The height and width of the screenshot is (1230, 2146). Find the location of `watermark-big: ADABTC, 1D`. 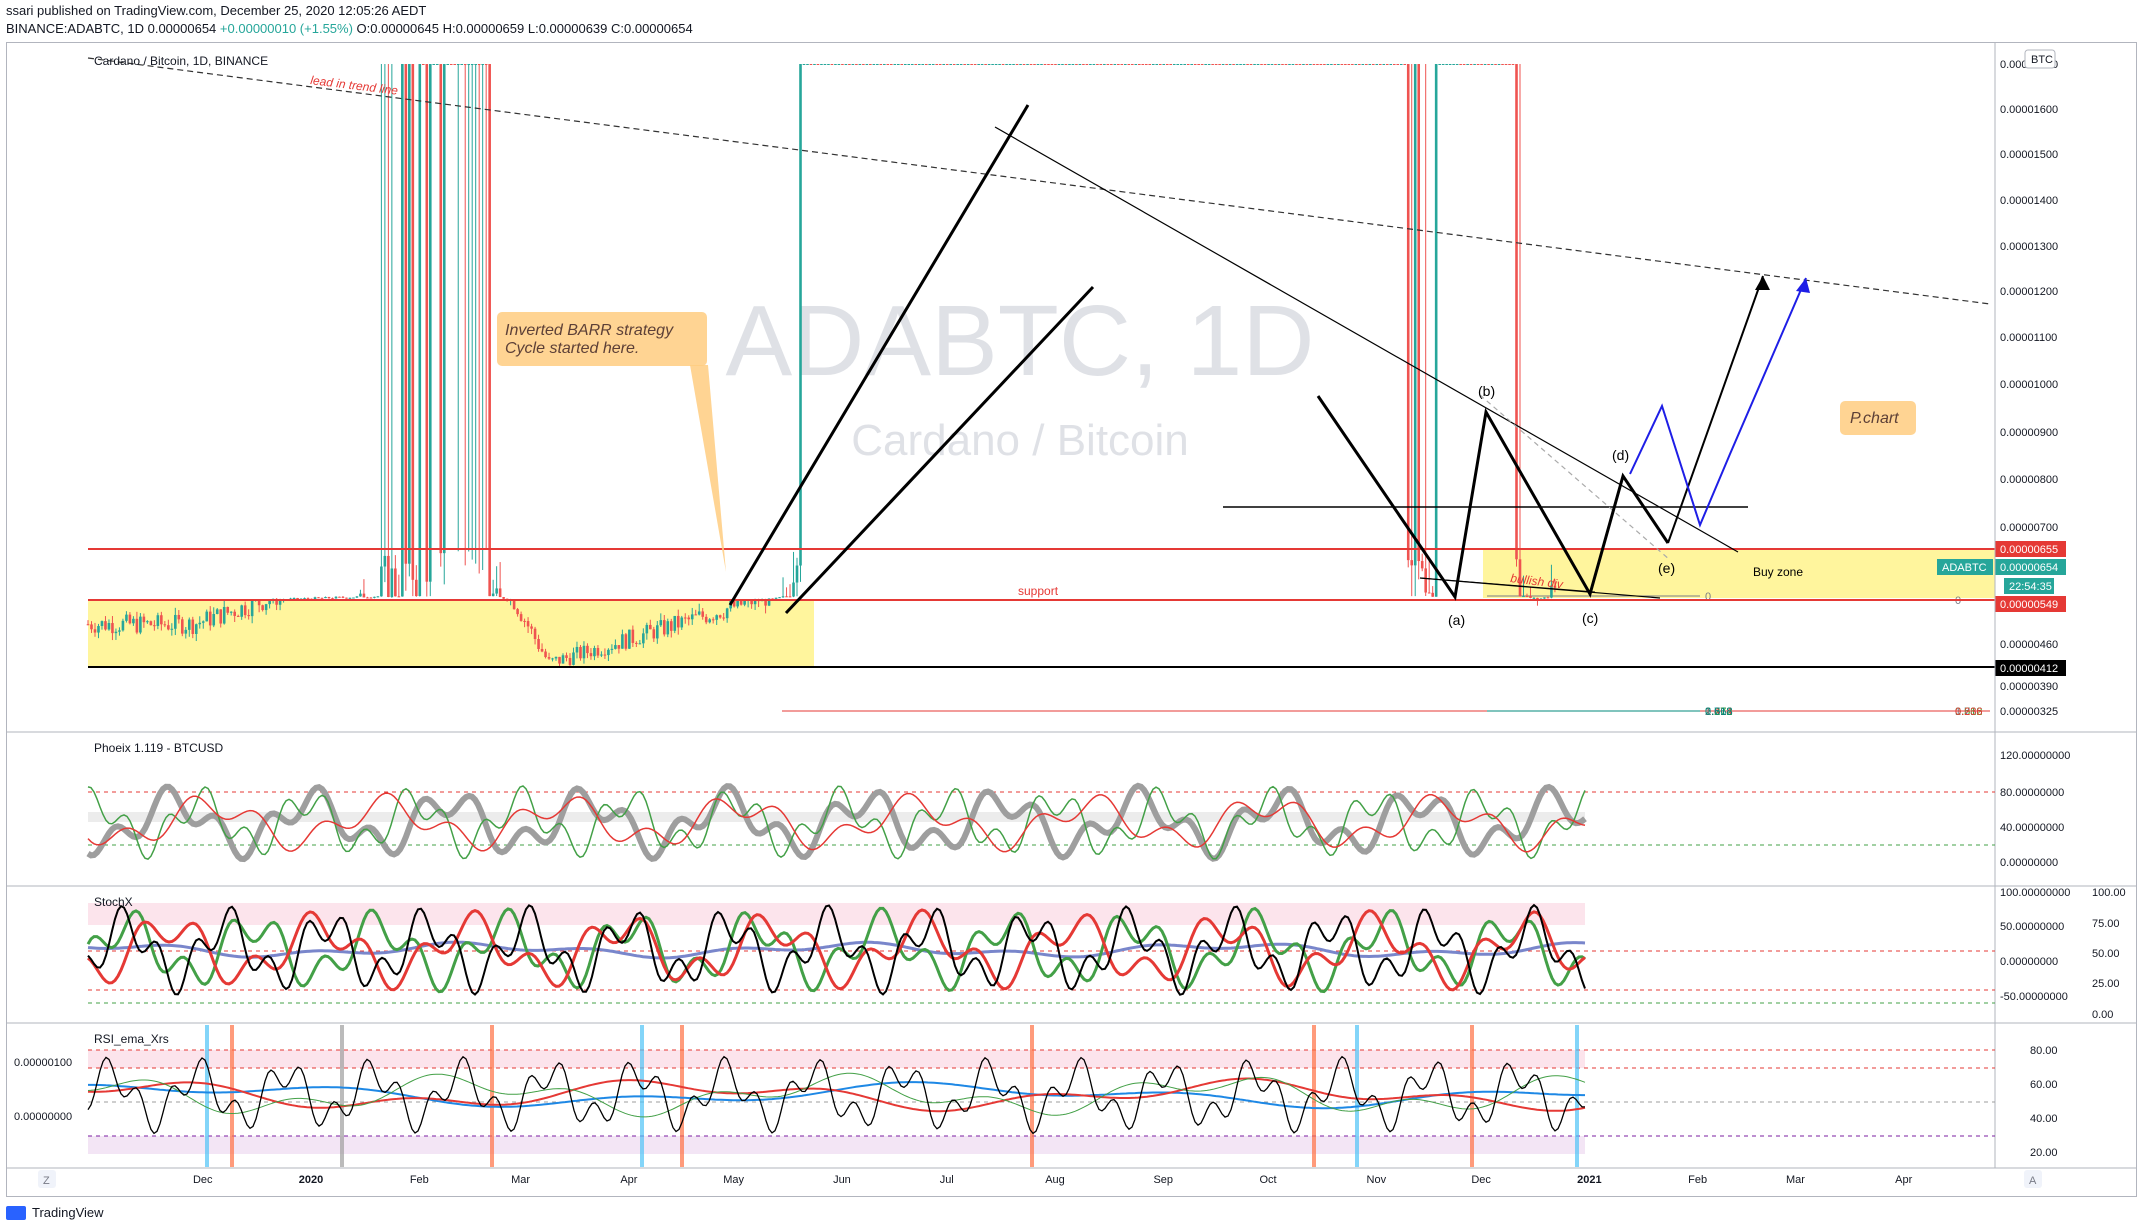

watermark-big: ADABTC, 1D is located at coordinates (1019, 341).